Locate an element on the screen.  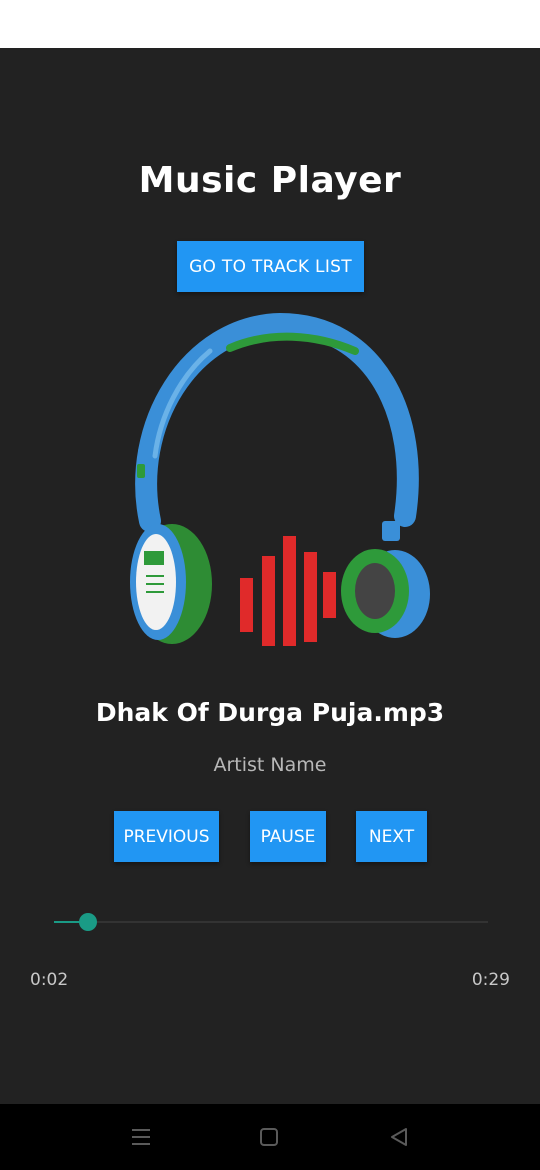
current-time: 0:02 is located at coordinates (49, 980).